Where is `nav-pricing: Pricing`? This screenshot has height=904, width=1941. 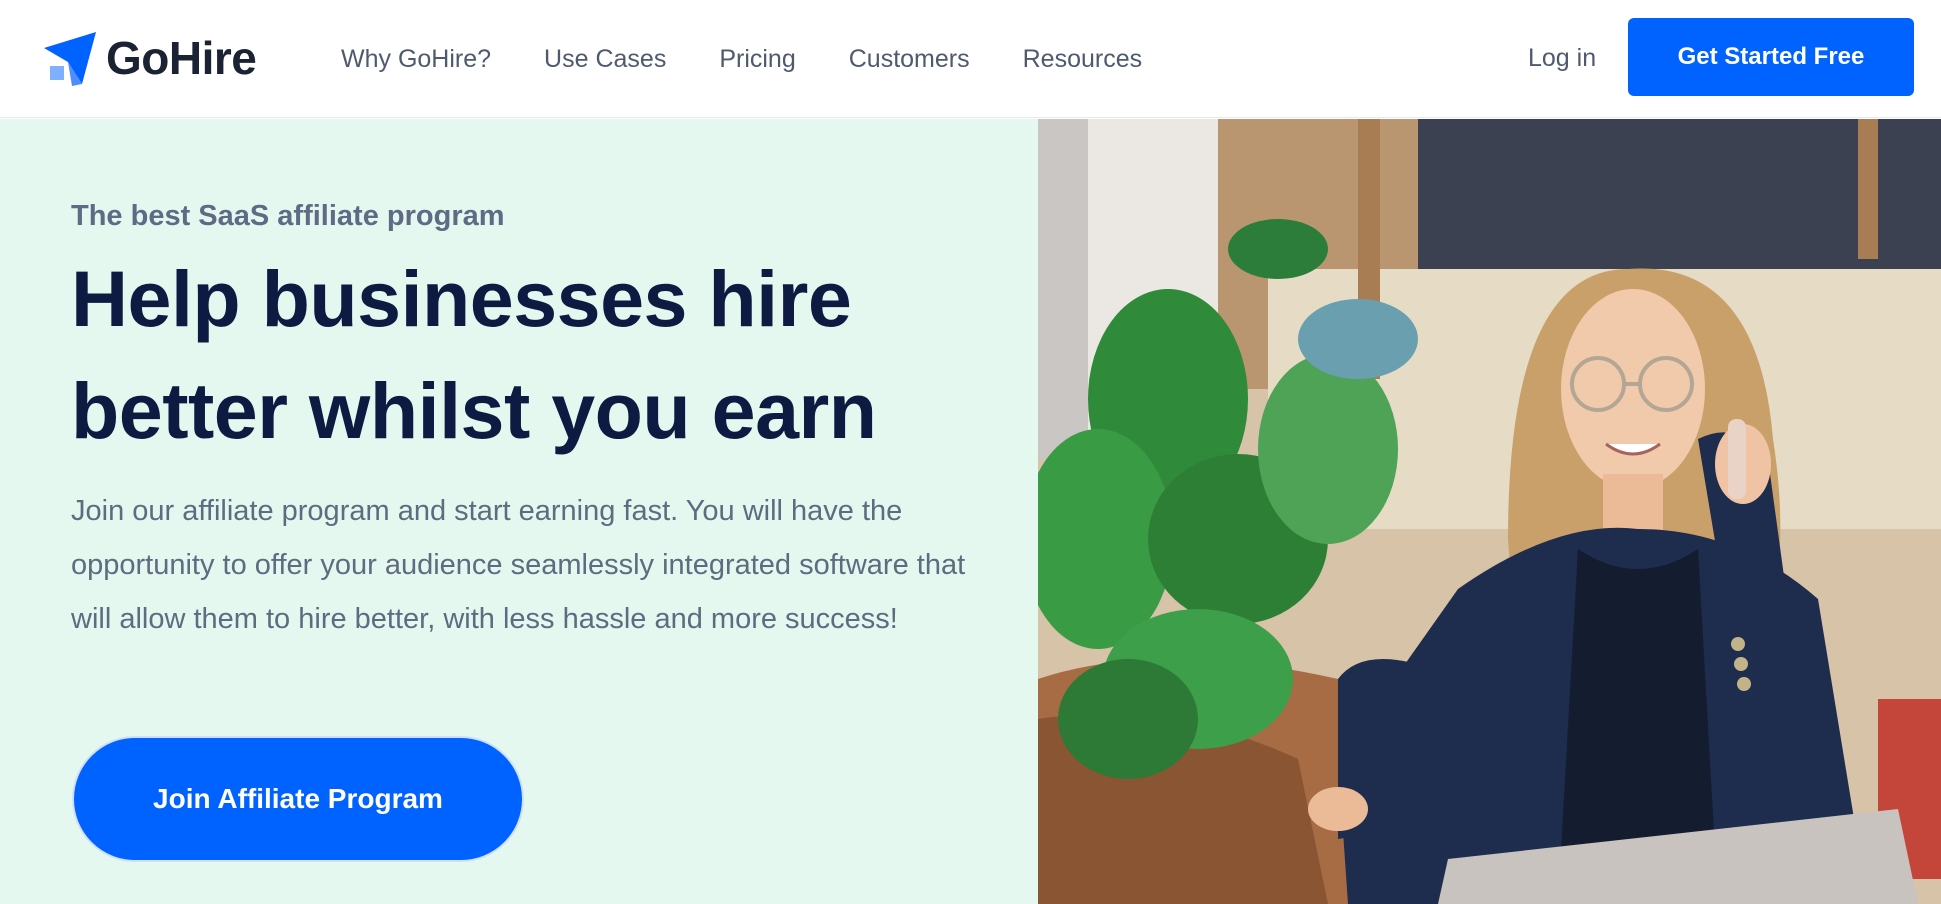 nav-pricing: Pricing is located at coordinates (757, 59).